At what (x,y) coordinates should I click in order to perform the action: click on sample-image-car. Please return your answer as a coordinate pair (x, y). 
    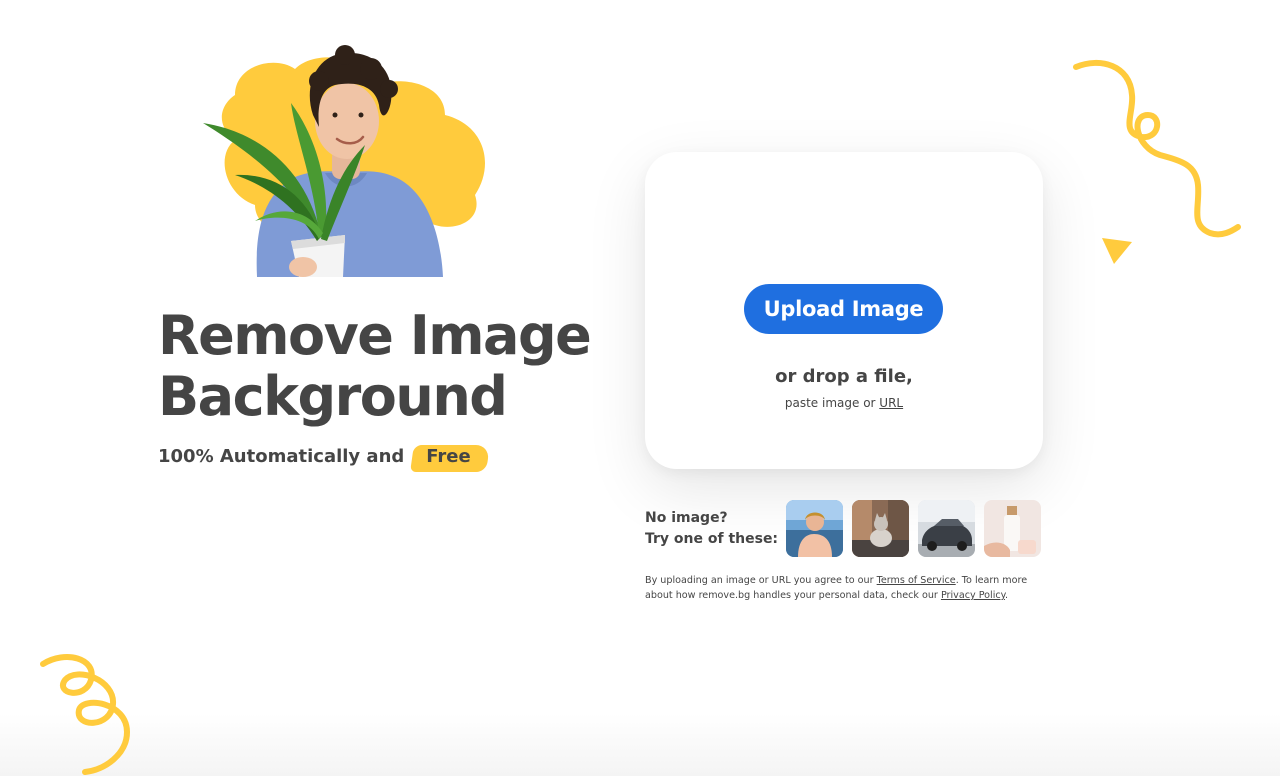
    Looking at the image, I should click on (946, 528).